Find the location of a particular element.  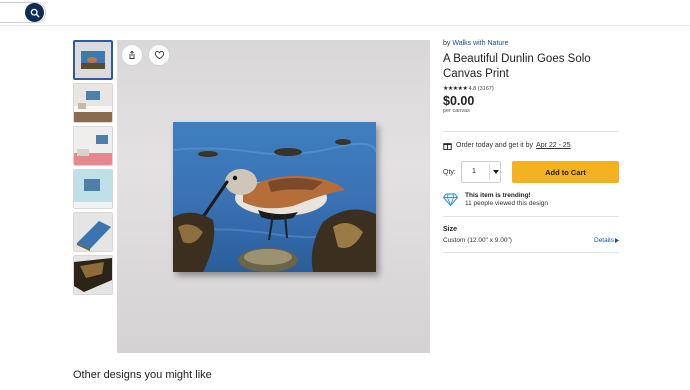

gift-icon is located at coordinates (447, 146).